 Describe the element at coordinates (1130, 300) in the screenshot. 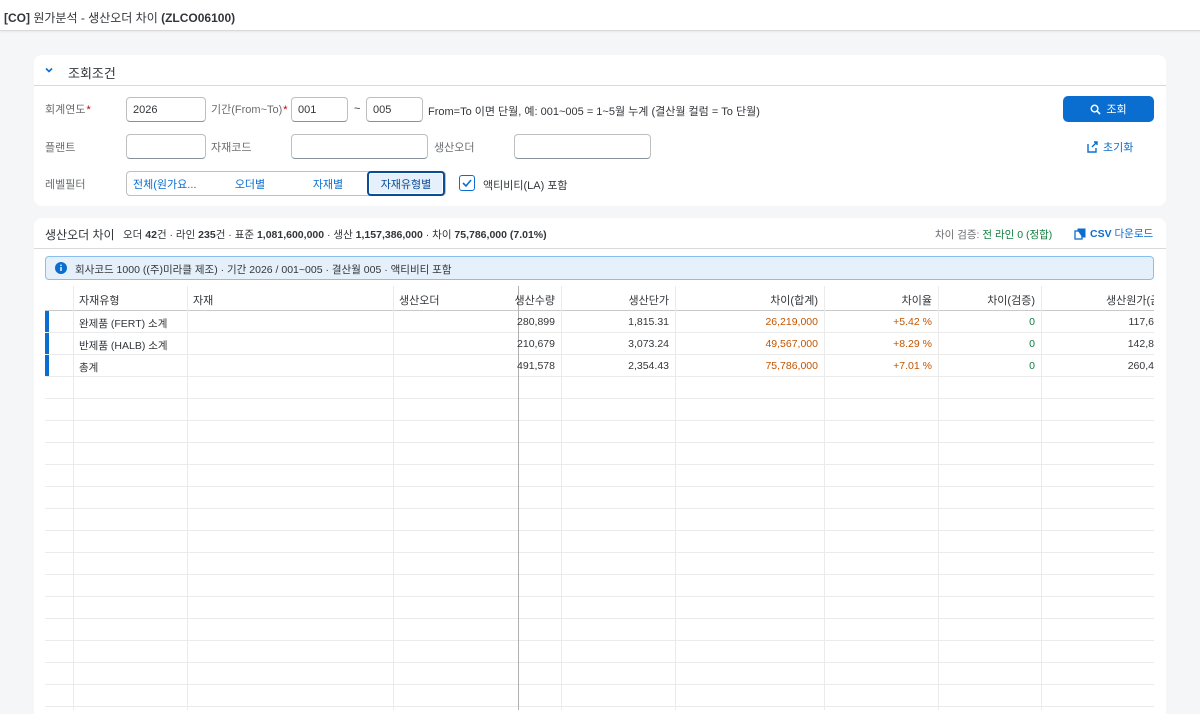

I see `col-production-cost: 생산원가(금` at that location.